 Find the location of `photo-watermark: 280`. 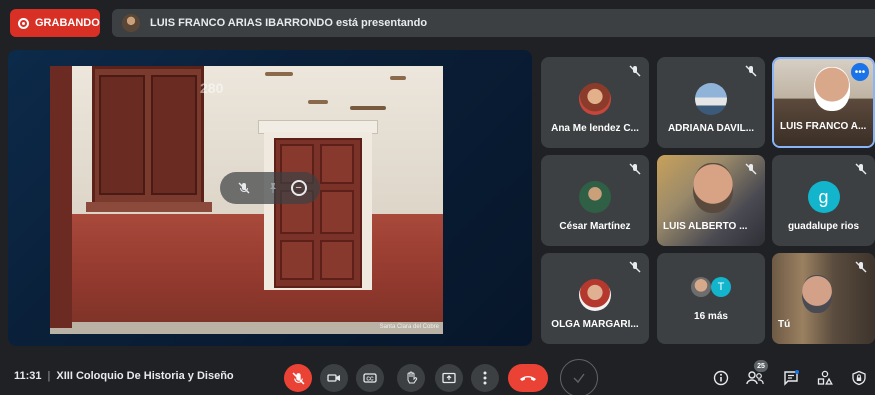

photo-watermark: 280 is located at coordinates (212, 88).